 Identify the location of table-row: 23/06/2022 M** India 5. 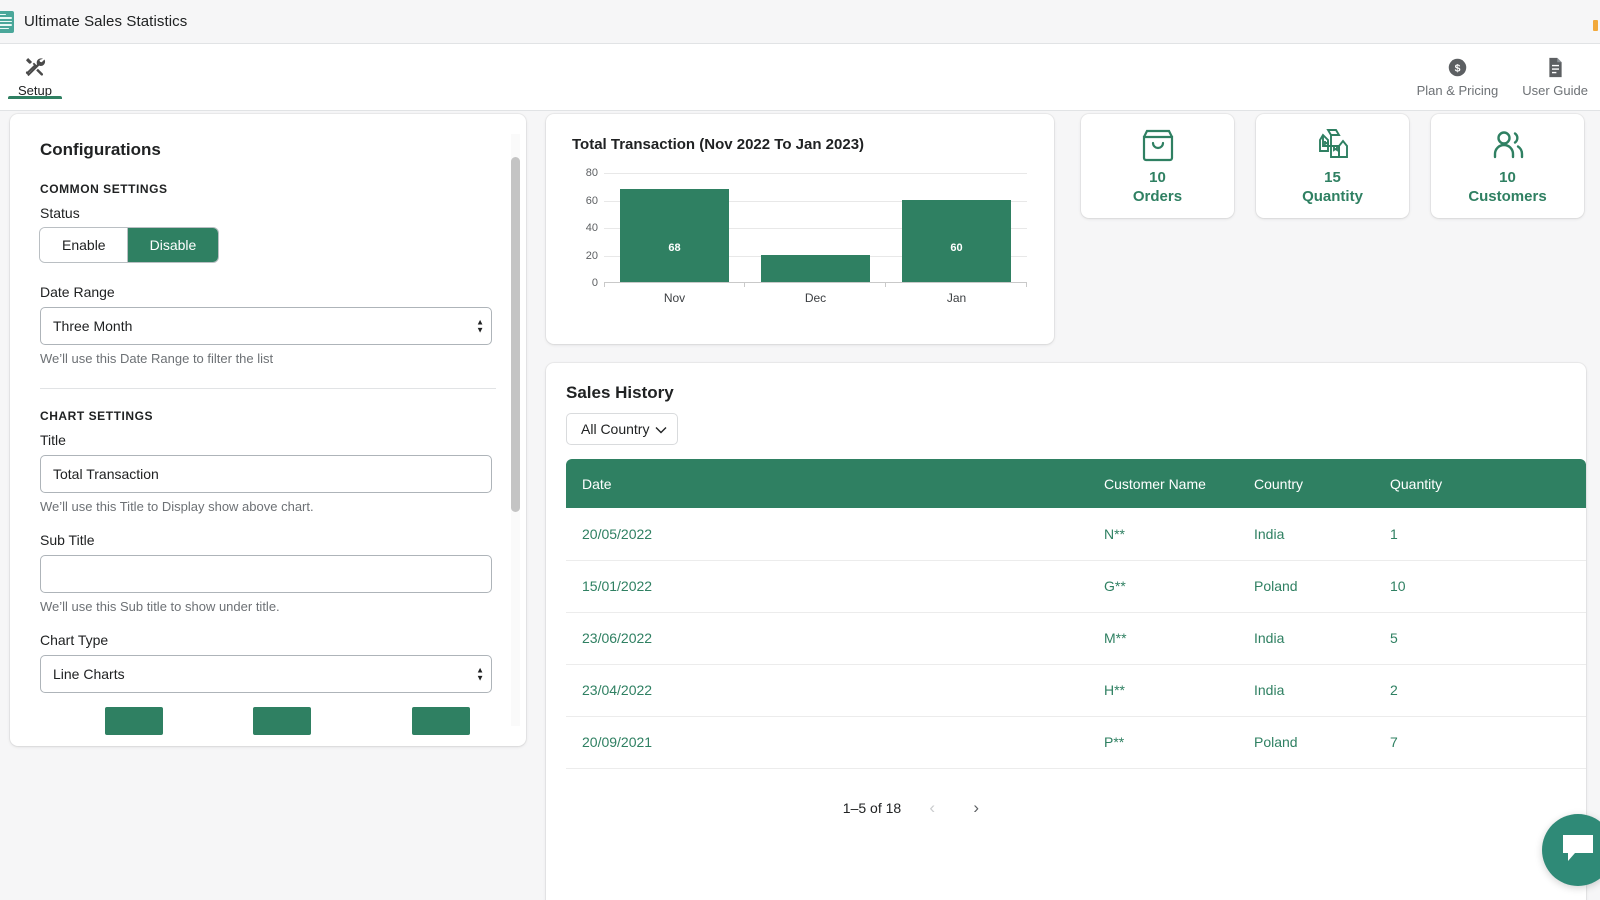
(1076, 638).